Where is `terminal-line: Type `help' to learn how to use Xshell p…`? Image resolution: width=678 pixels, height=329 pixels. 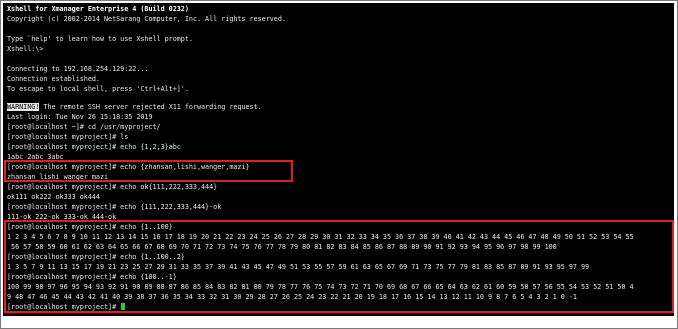
terminal-line: Type `help' to learn how to use Xshell p… is located at coordinates (100, 39).